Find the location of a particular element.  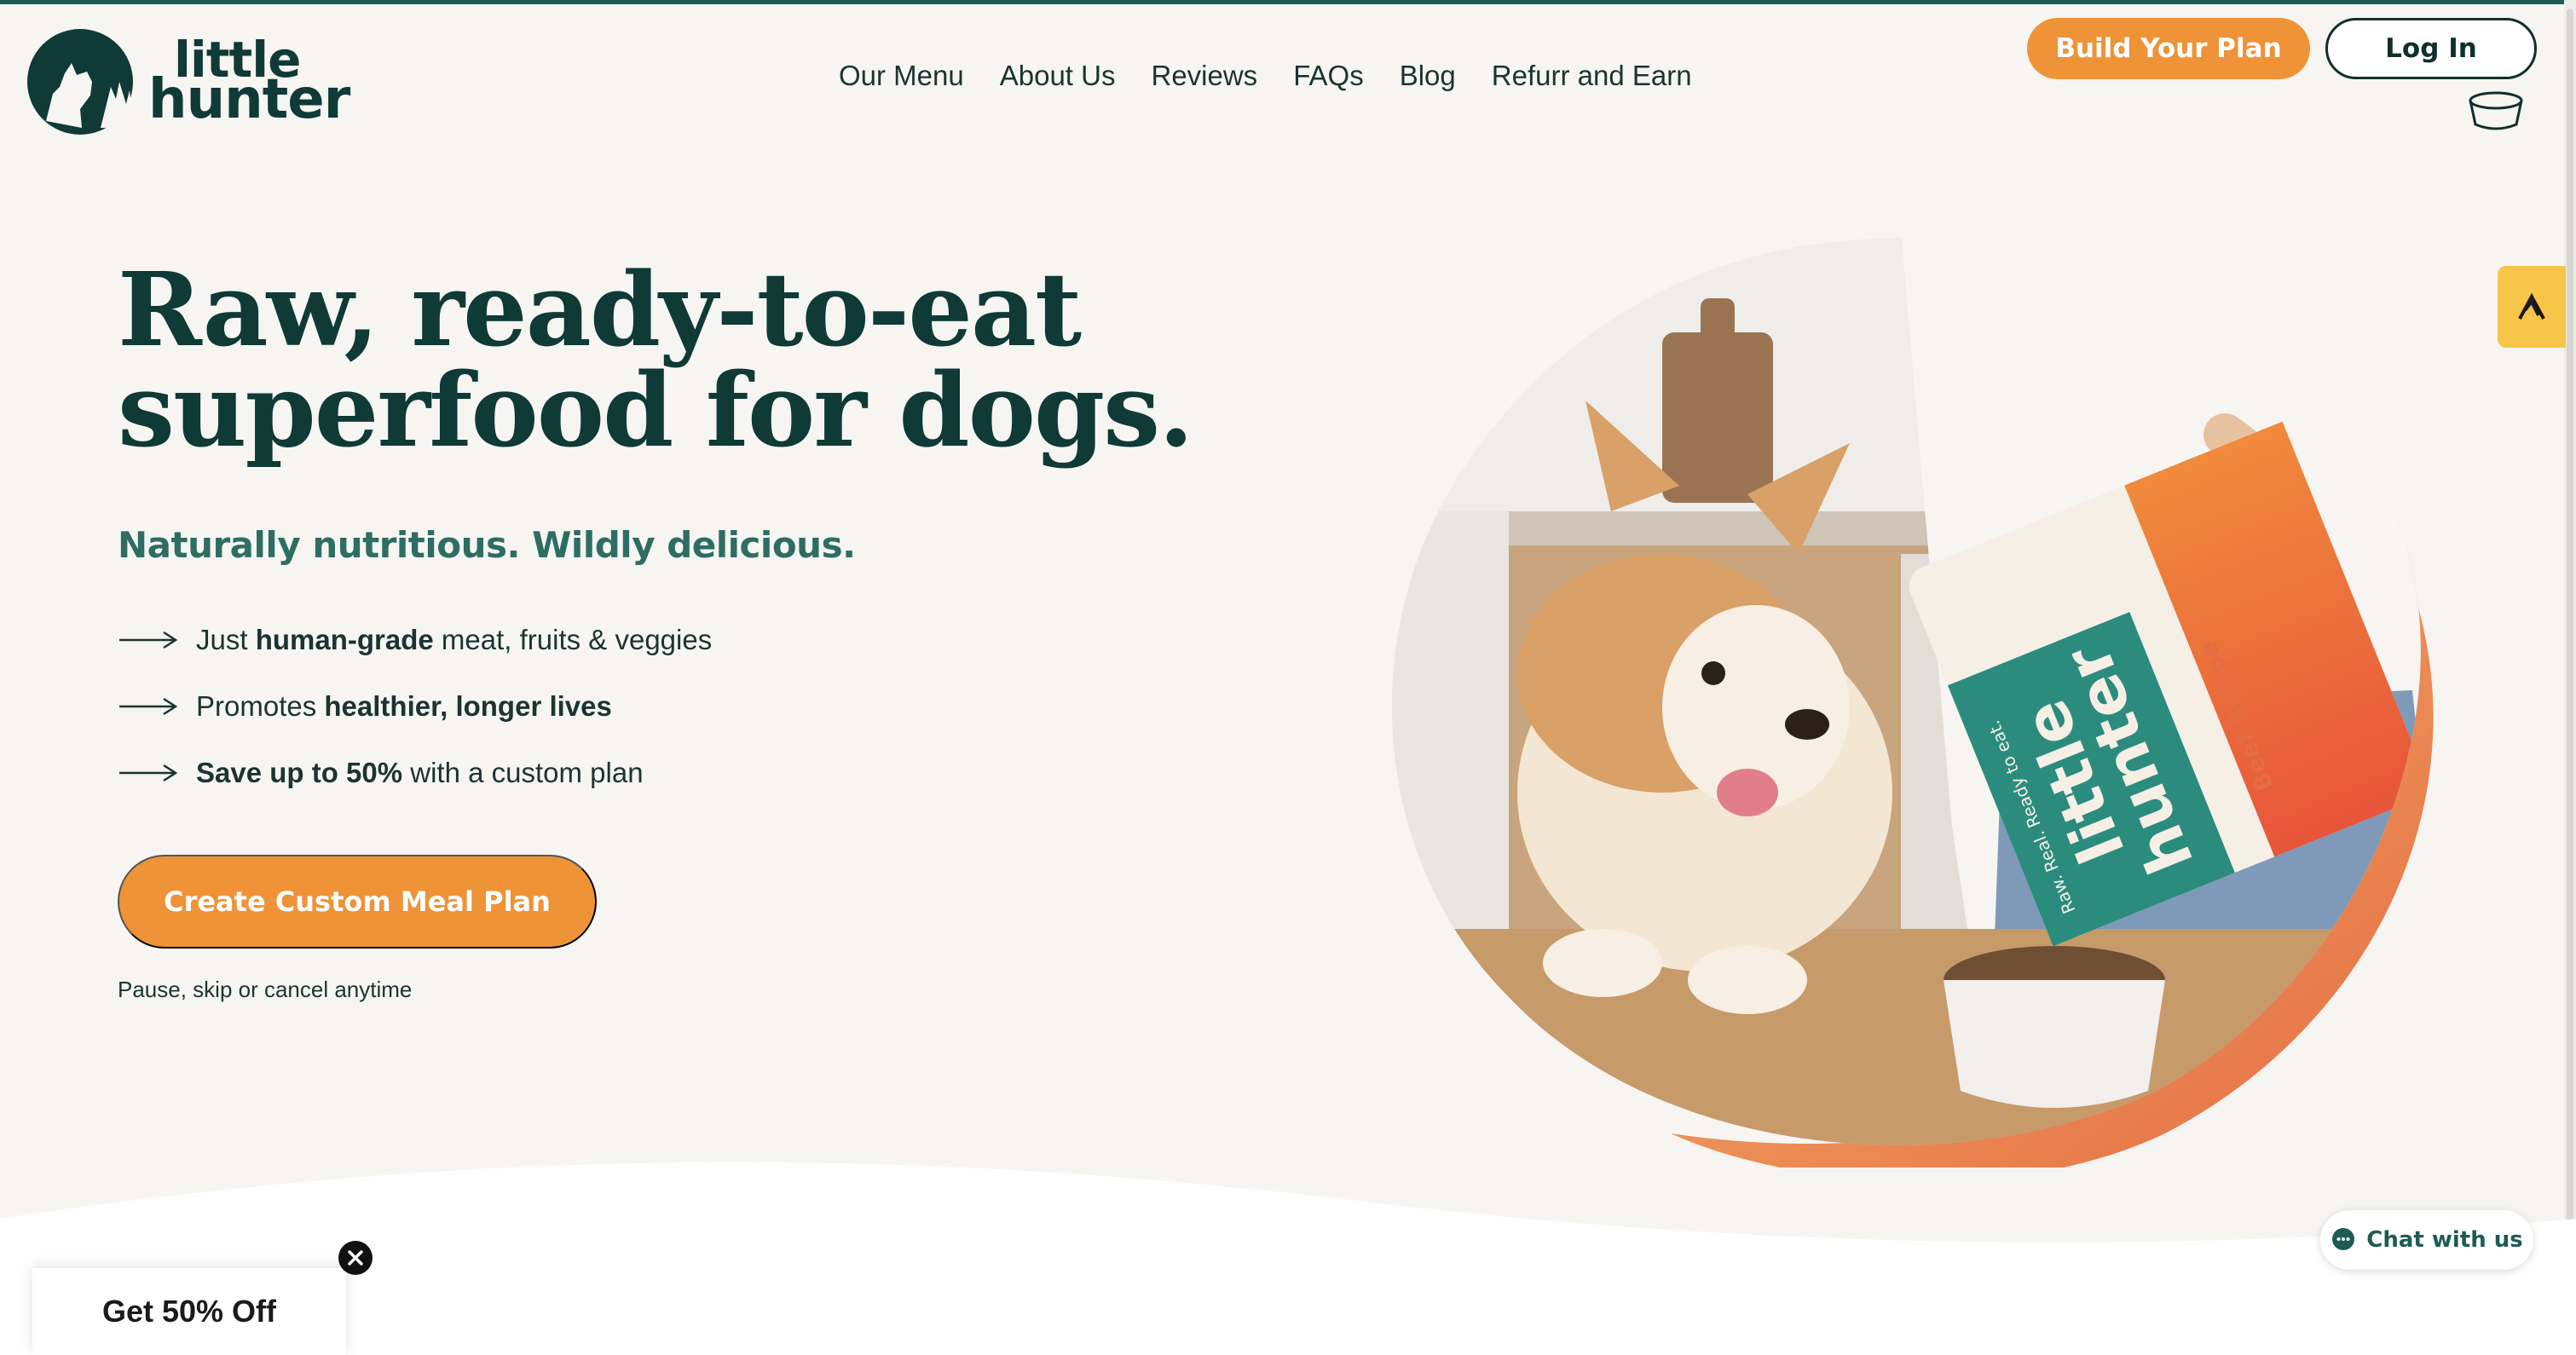

nav-faqs: FAQs is located at coordinates (1328, 76).